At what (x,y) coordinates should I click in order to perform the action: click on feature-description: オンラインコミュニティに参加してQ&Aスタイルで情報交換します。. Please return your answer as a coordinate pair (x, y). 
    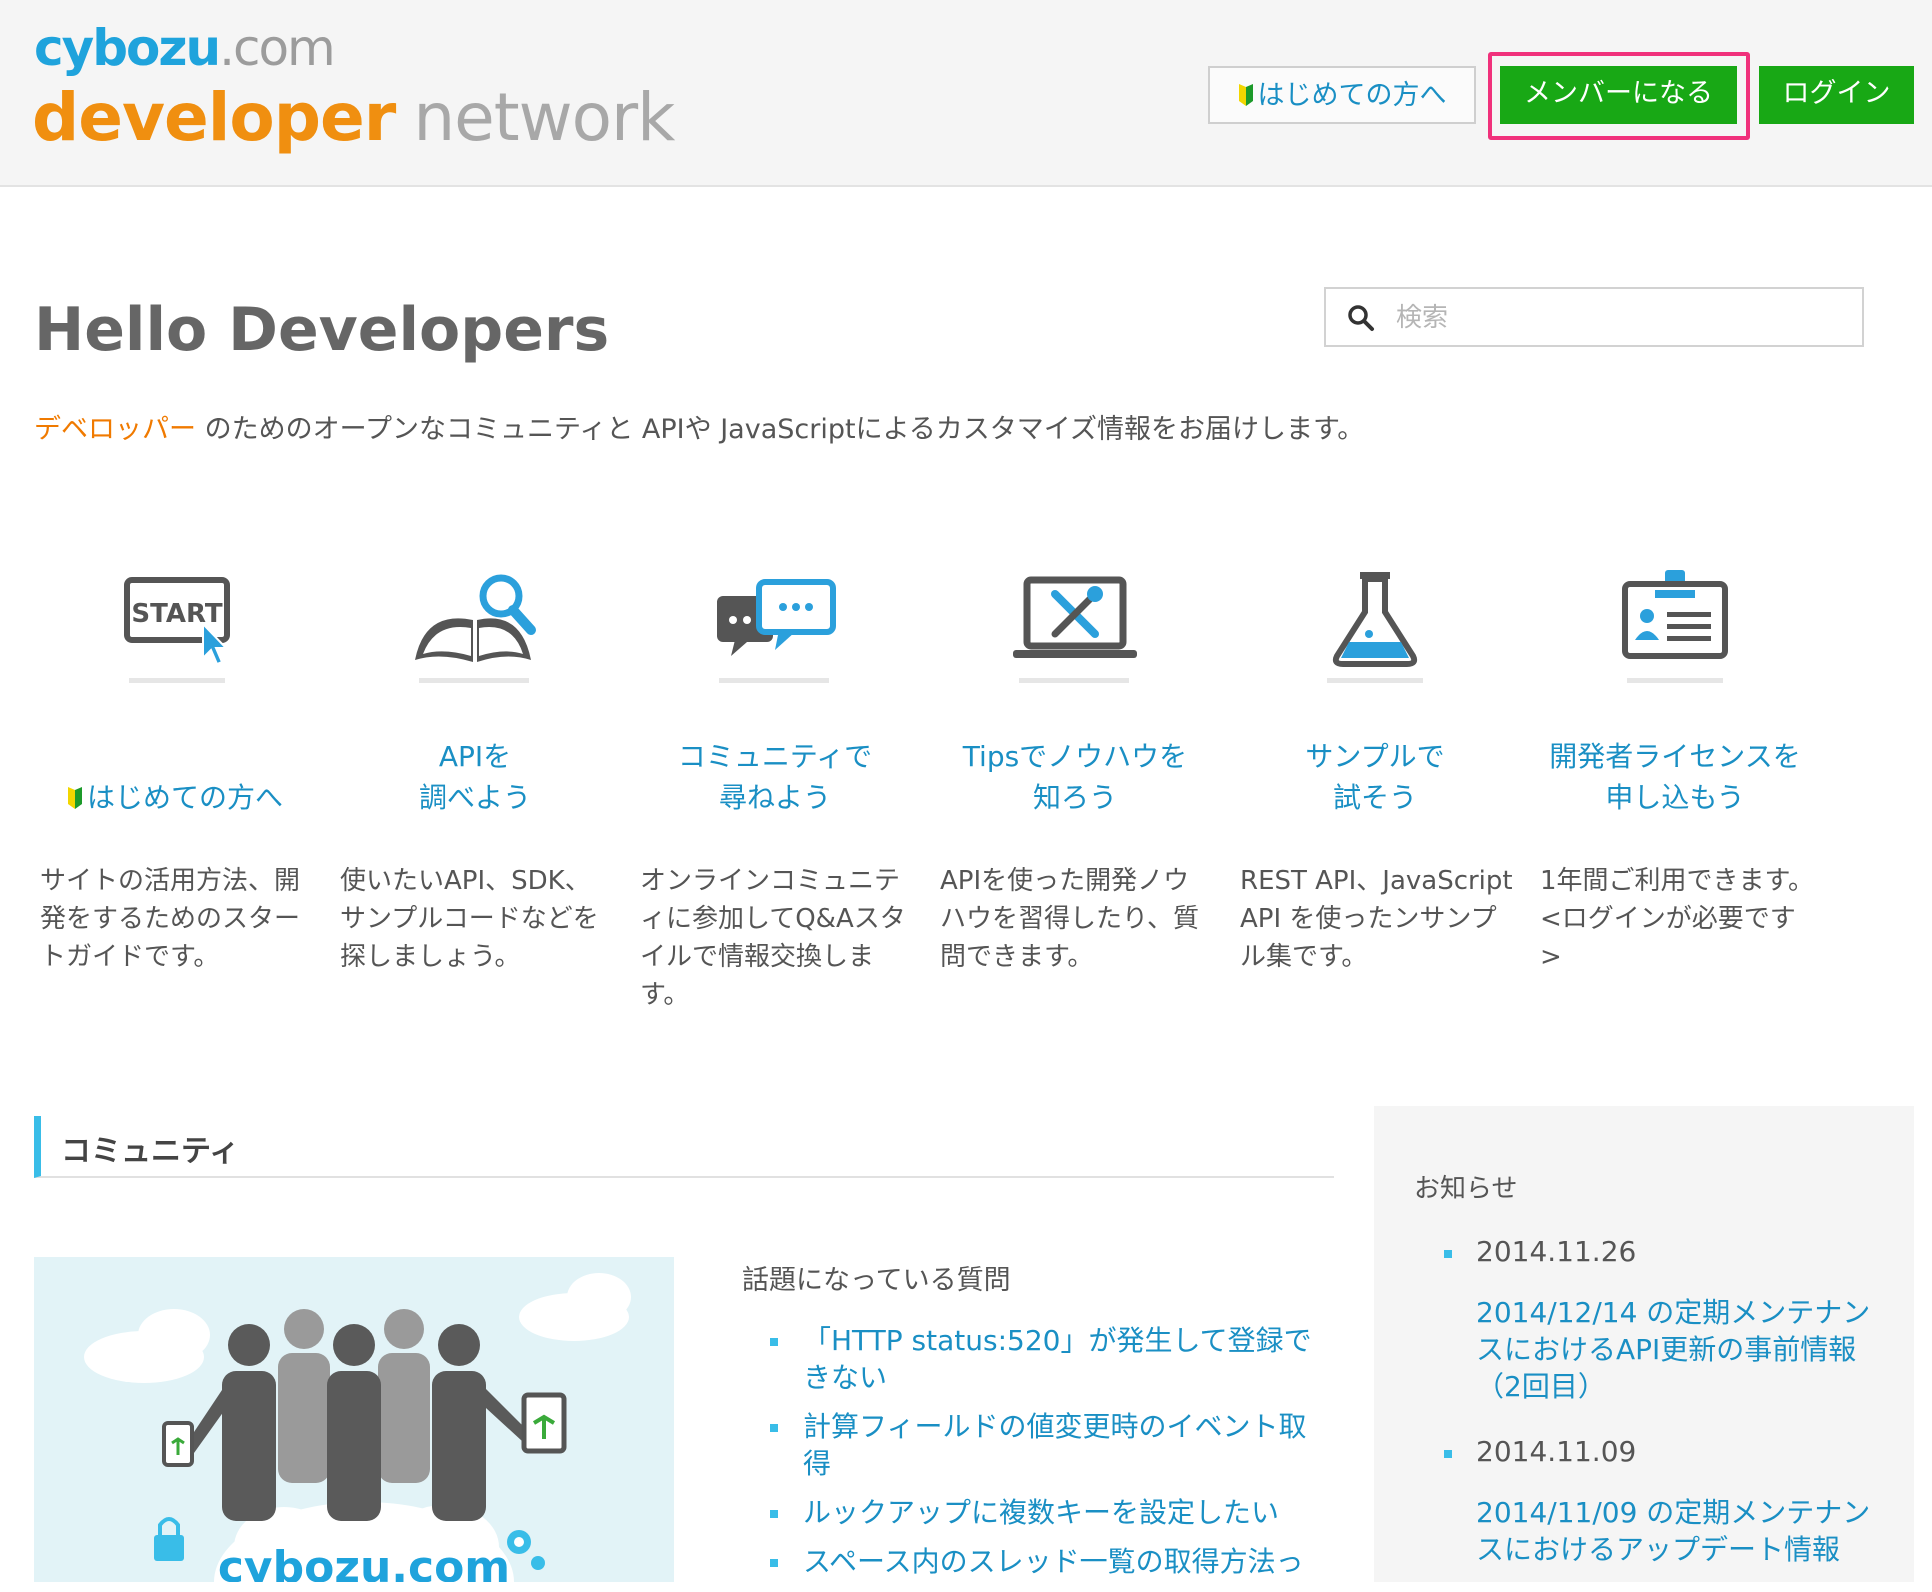
    Looking at the image, I should click on (773, 938).